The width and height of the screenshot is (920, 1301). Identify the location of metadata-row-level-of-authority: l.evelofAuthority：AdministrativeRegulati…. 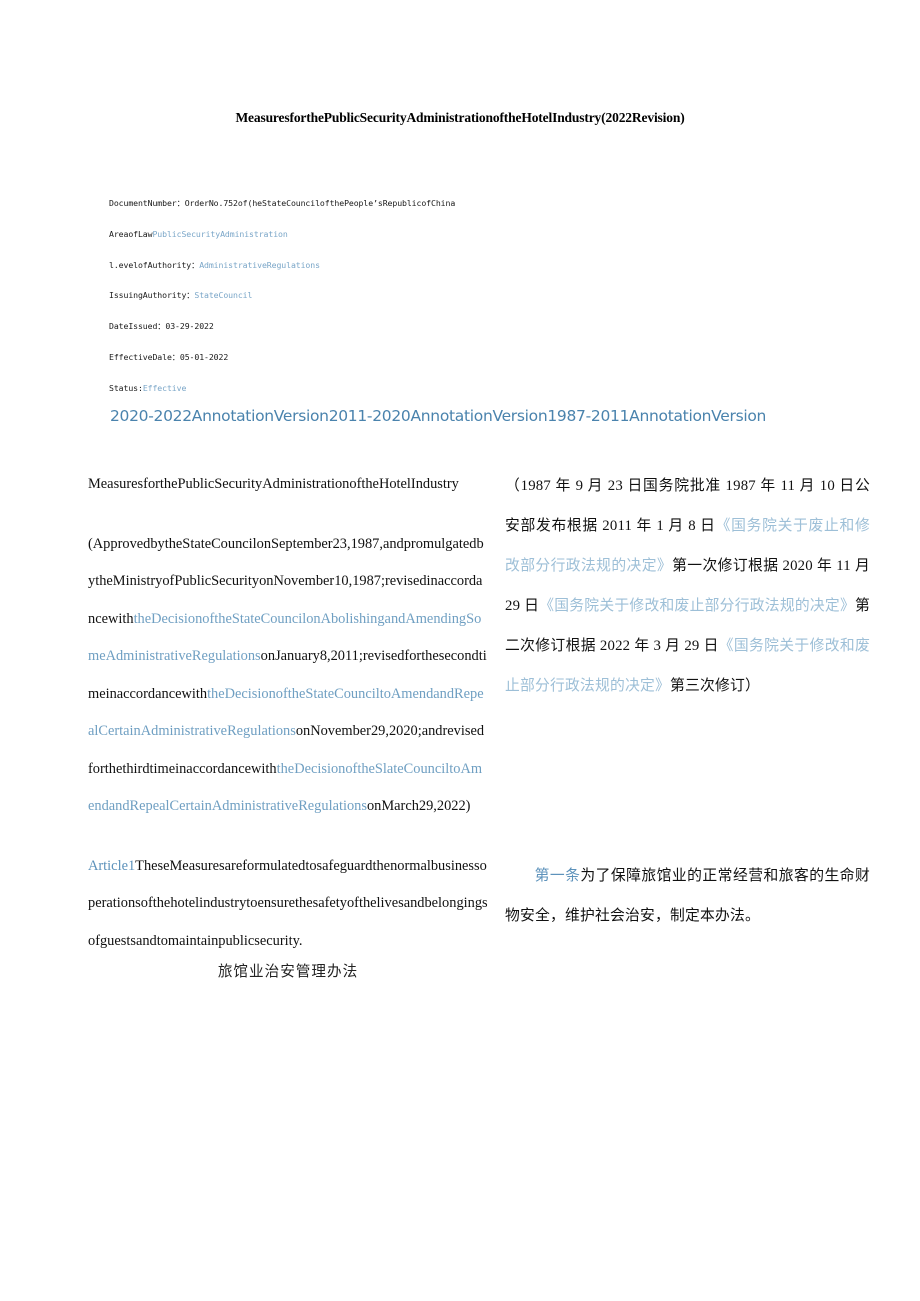
(319, 265).